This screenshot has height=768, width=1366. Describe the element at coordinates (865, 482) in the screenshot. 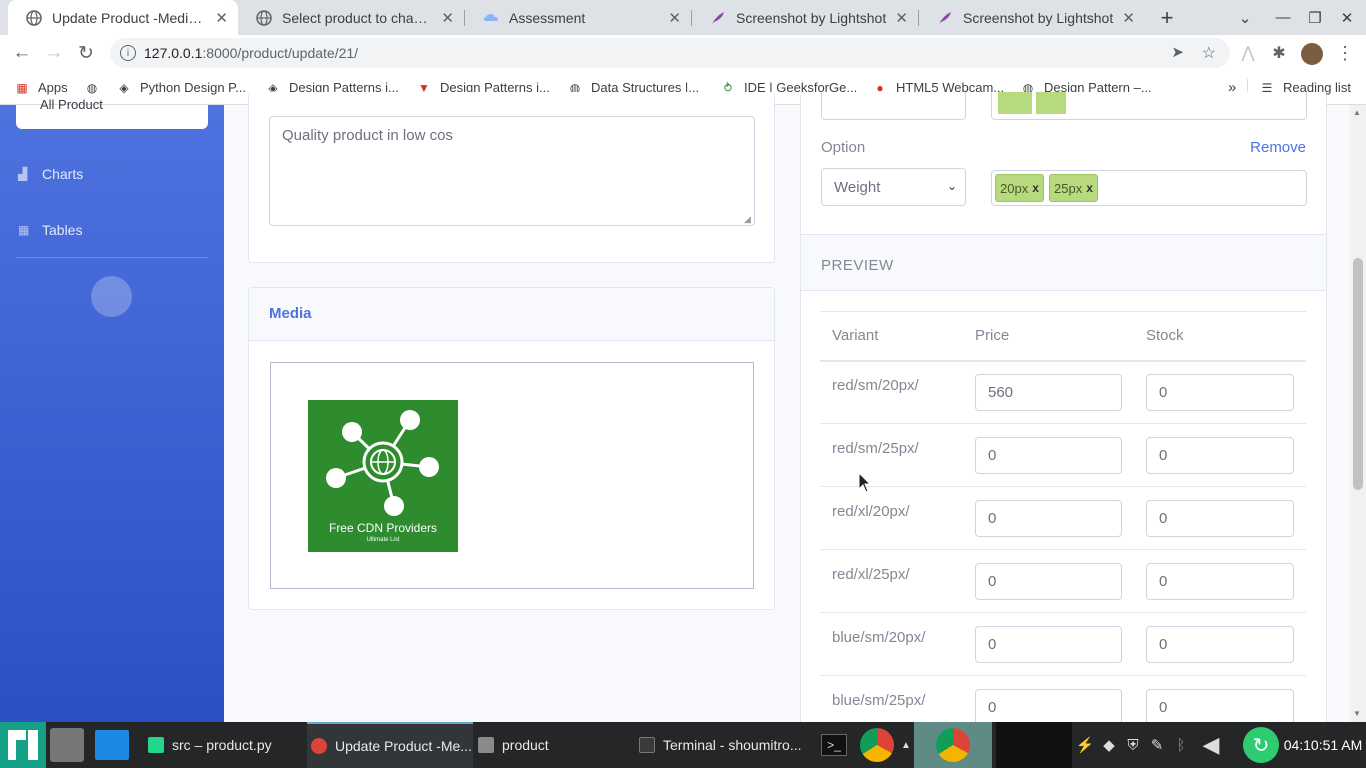

I see `mouse-cursor-icon` at that location.